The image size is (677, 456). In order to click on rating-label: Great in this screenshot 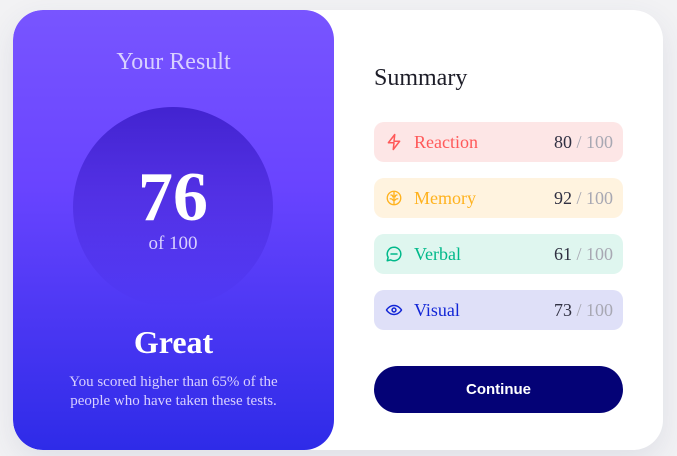, I will do `click(173, 342)`.